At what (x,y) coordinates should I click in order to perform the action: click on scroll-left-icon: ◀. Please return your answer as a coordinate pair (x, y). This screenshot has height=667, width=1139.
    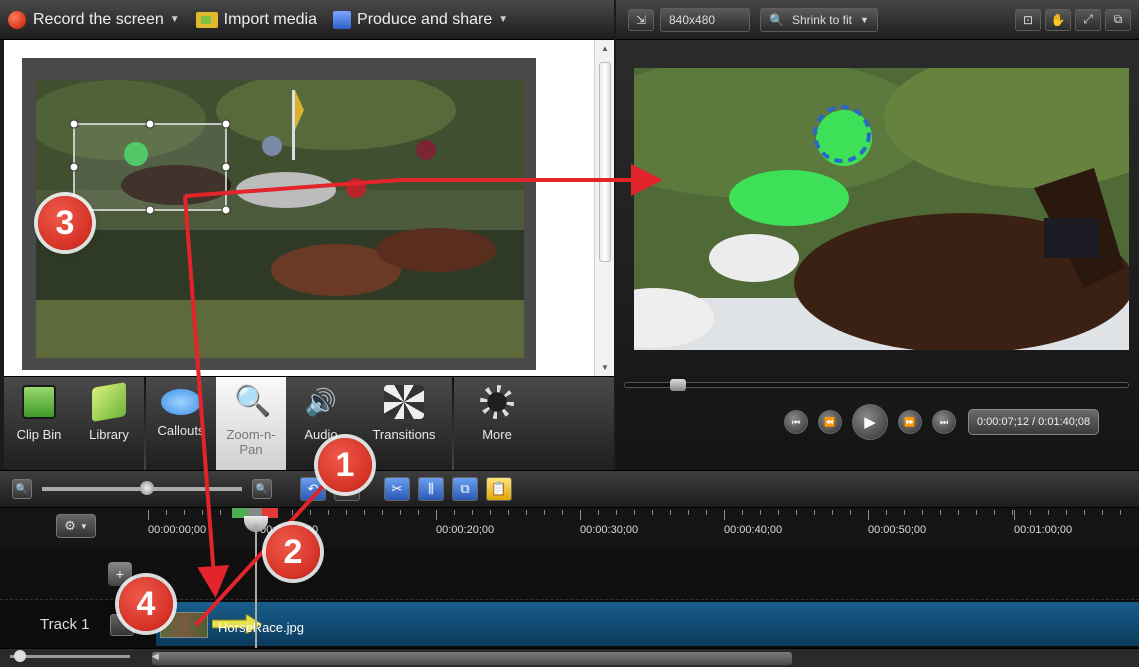
    Looking at the image, I should click on (159, 658).